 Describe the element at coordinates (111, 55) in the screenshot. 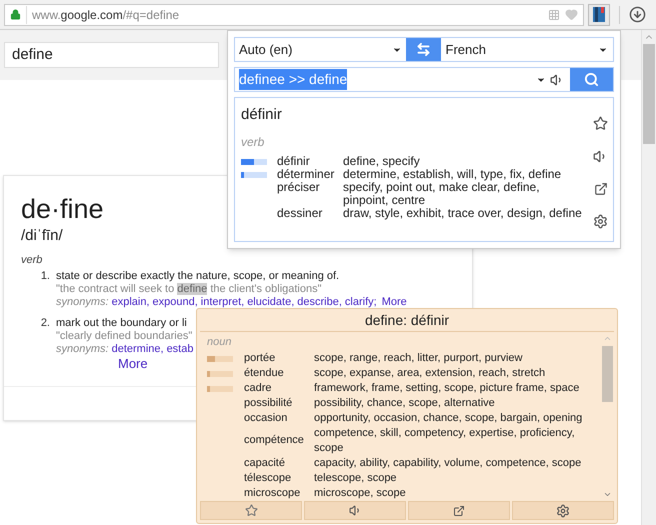

I see `search-field: define` at that location.